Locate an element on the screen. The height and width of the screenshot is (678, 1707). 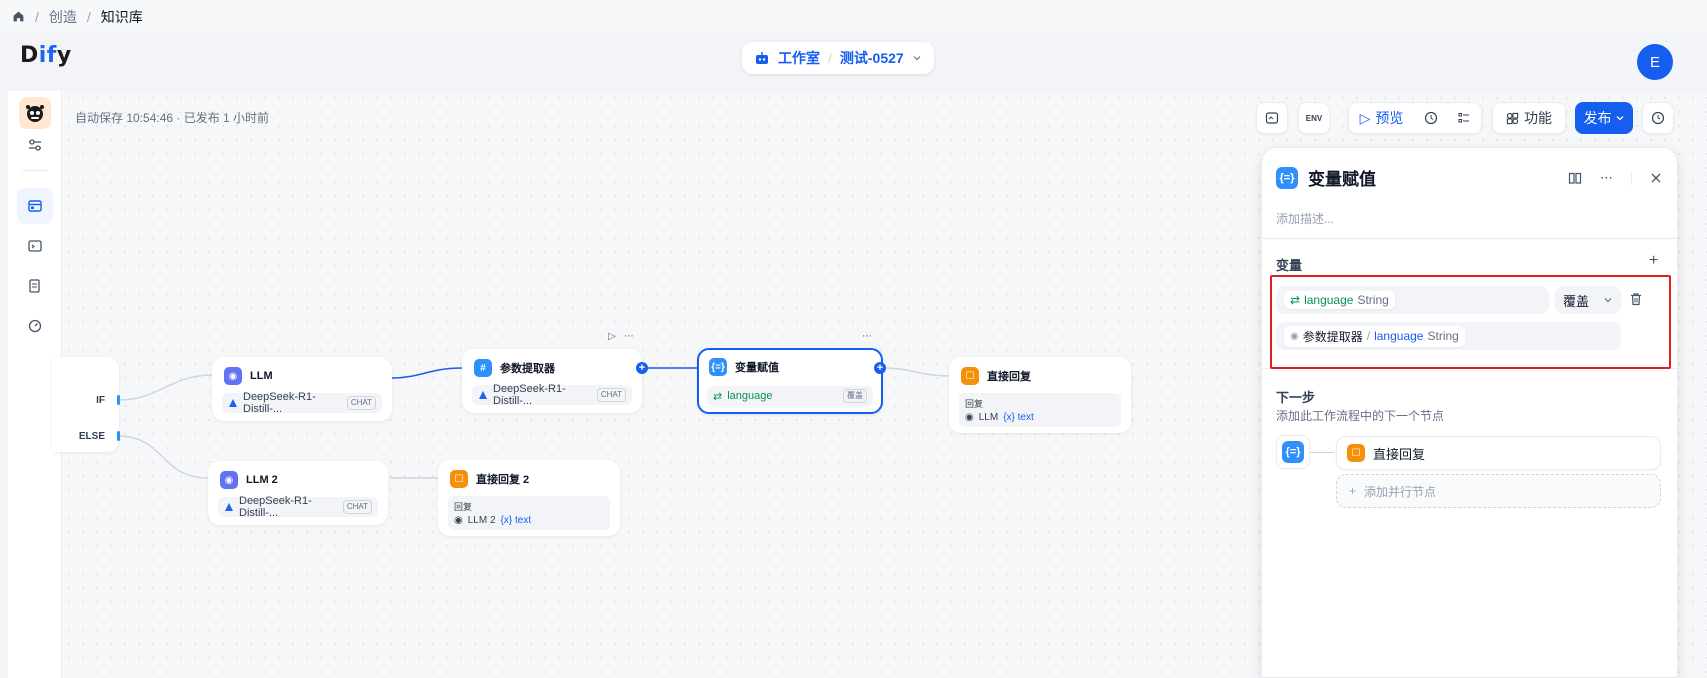
node-header: ☐ 直接回复 2 is located at coordinates (489, 479).